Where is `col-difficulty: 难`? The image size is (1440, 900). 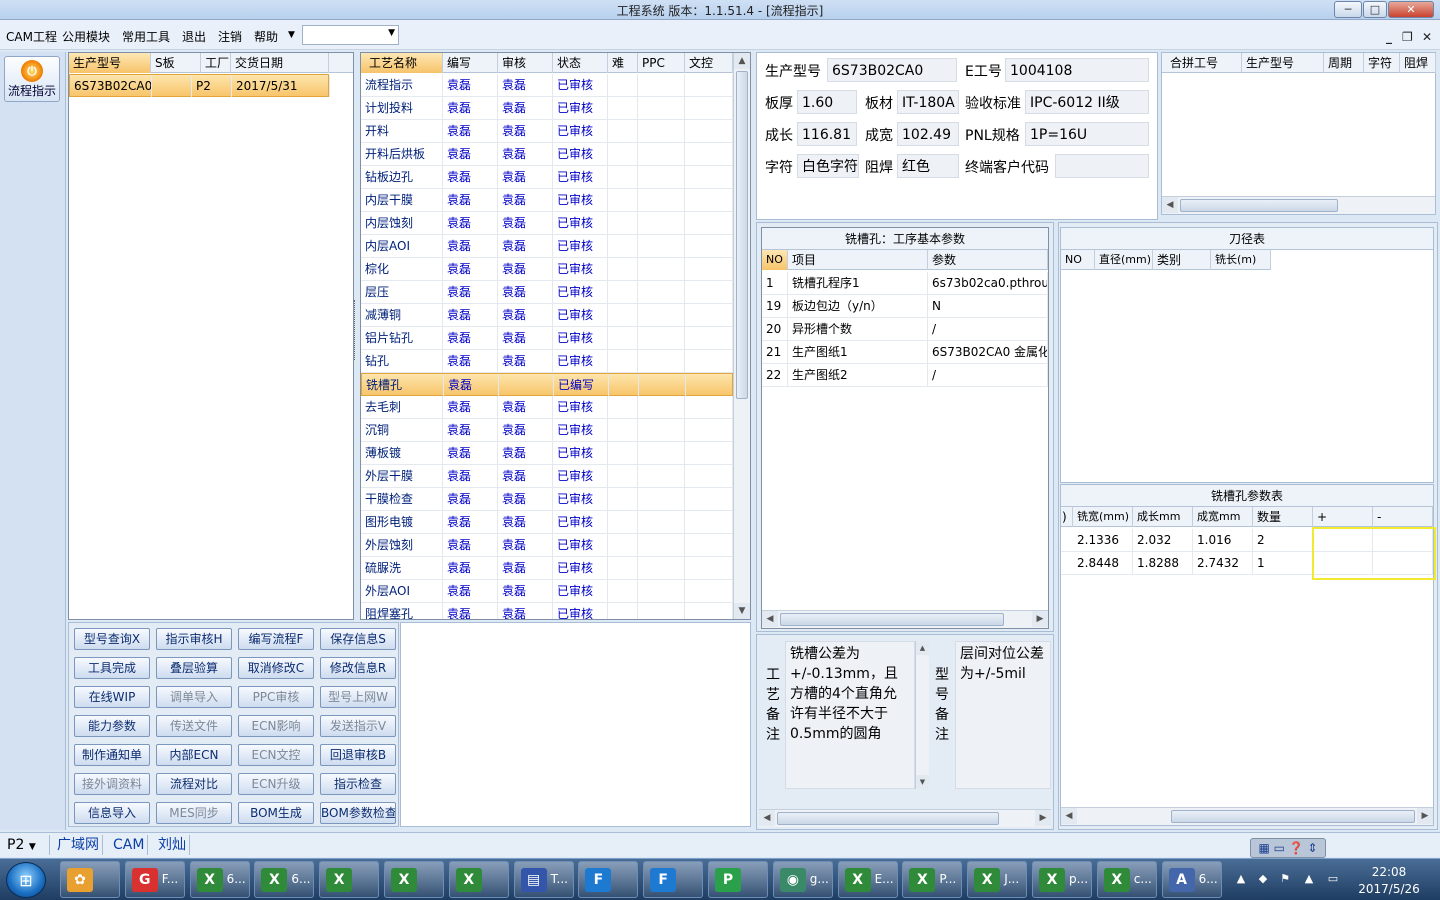 col-difficulty: 难 is located at coordinates (623, 63).